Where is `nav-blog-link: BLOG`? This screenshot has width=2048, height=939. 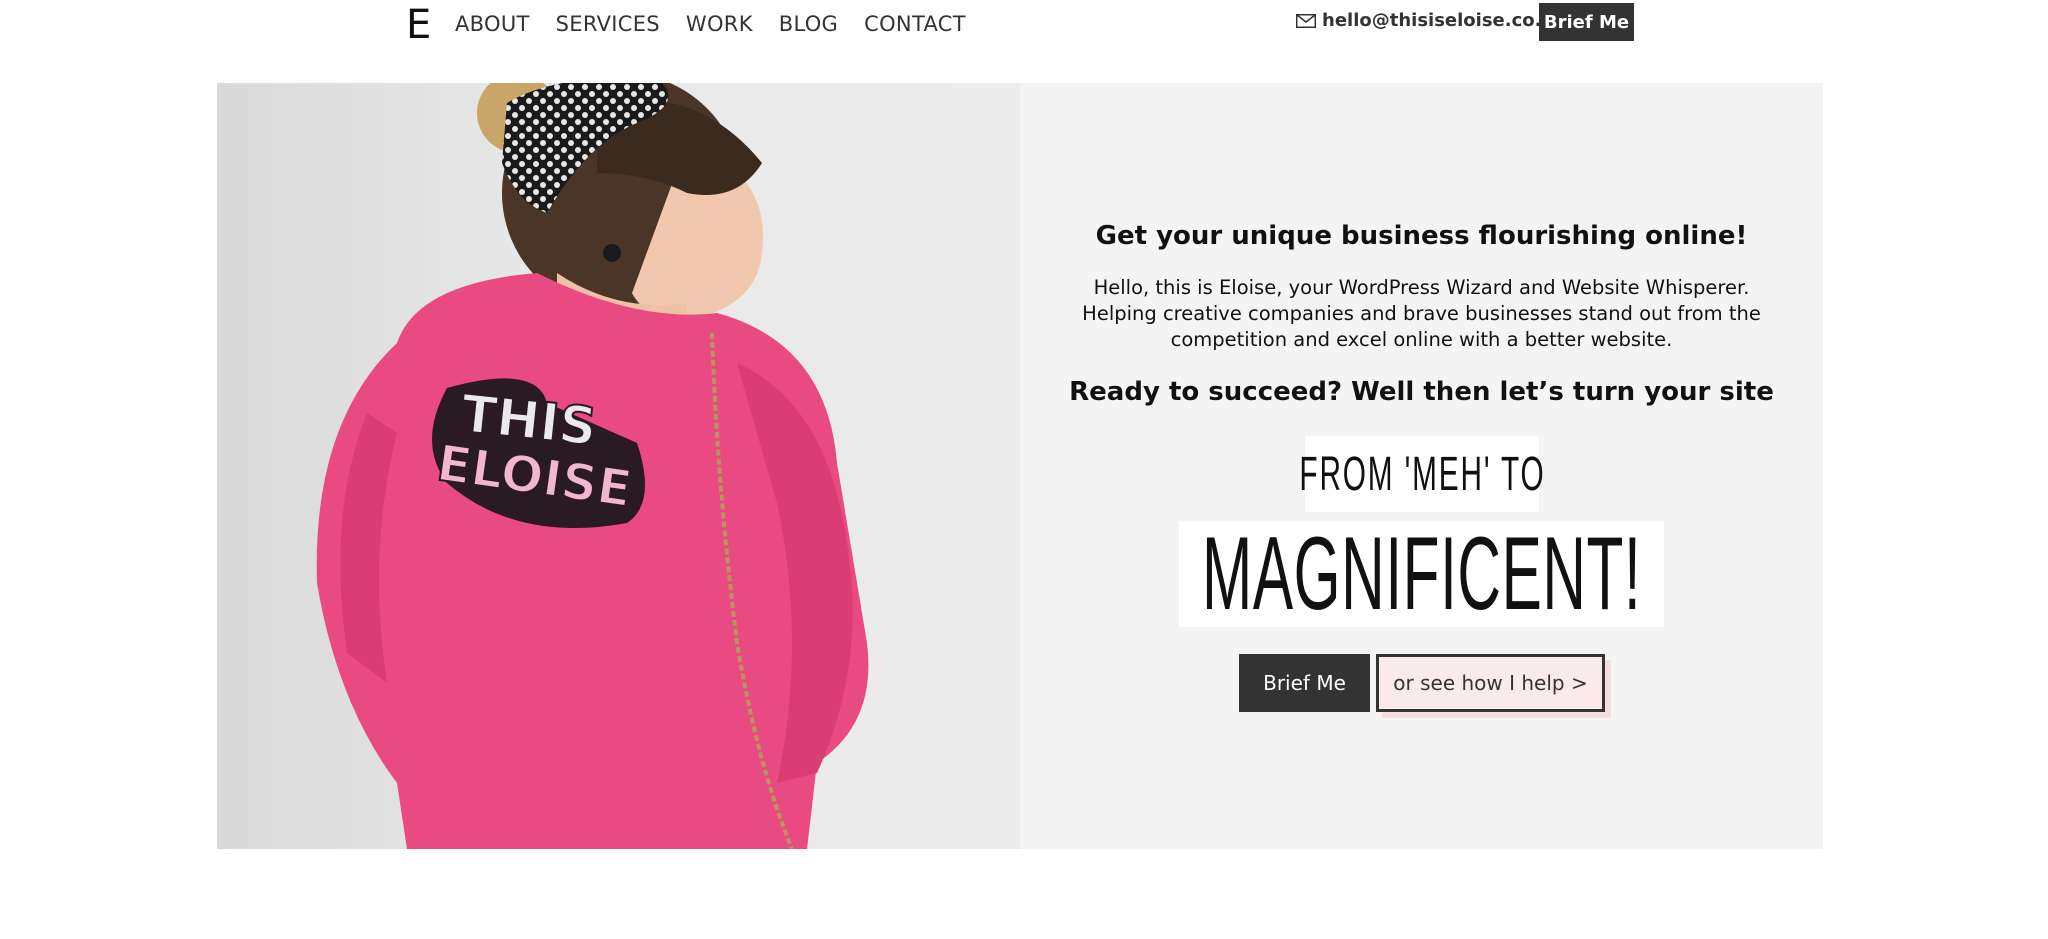
nav-blog-link: BLOG is located at coordinates (808, 24).